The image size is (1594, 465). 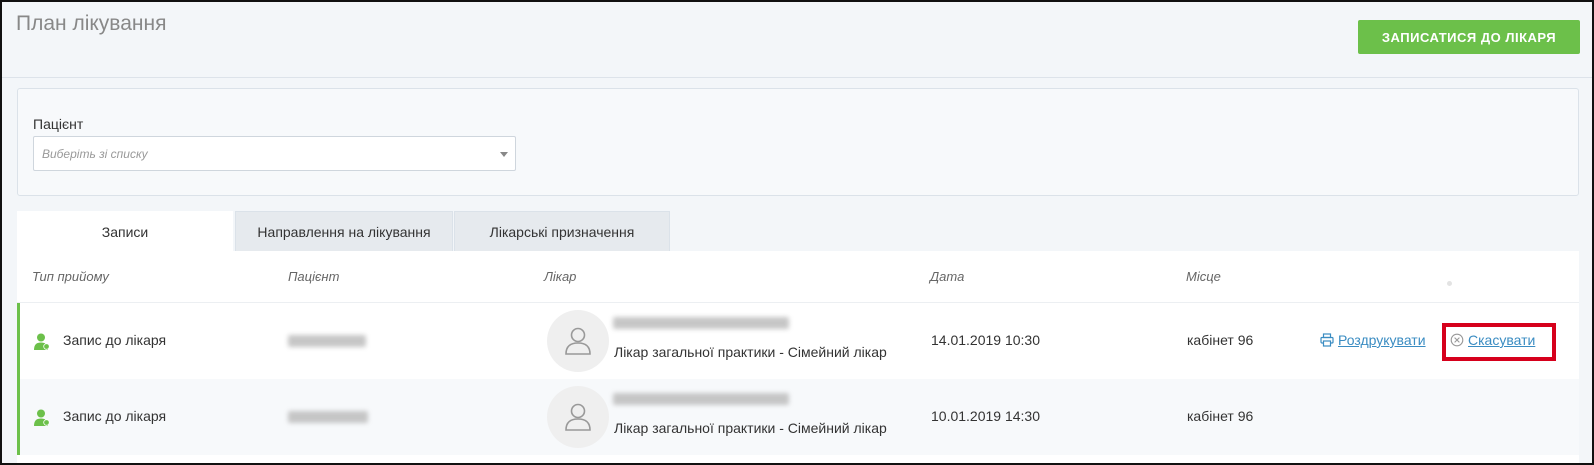 I want to click on book-doctor-button: ЗАПИСАТИСЯ ДО ЛІКАРЯ, so click(x=1469, y=37).